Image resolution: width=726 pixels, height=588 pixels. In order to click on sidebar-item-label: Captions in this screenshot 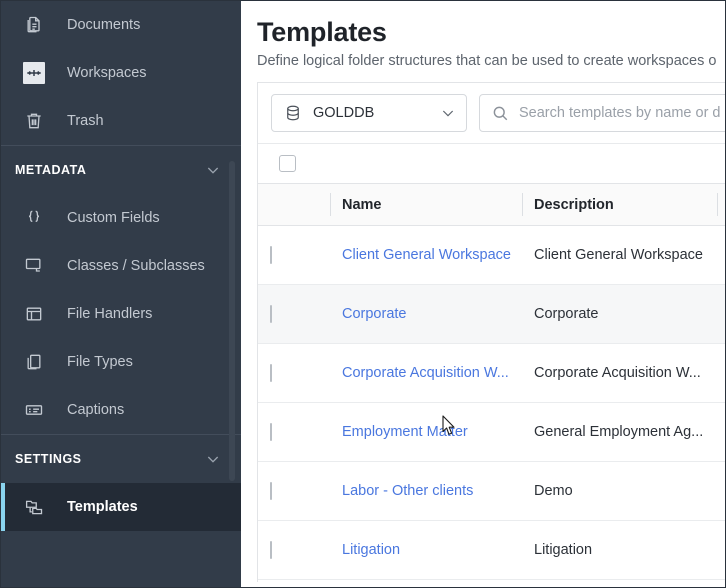, I will do `click(96, 410)`.